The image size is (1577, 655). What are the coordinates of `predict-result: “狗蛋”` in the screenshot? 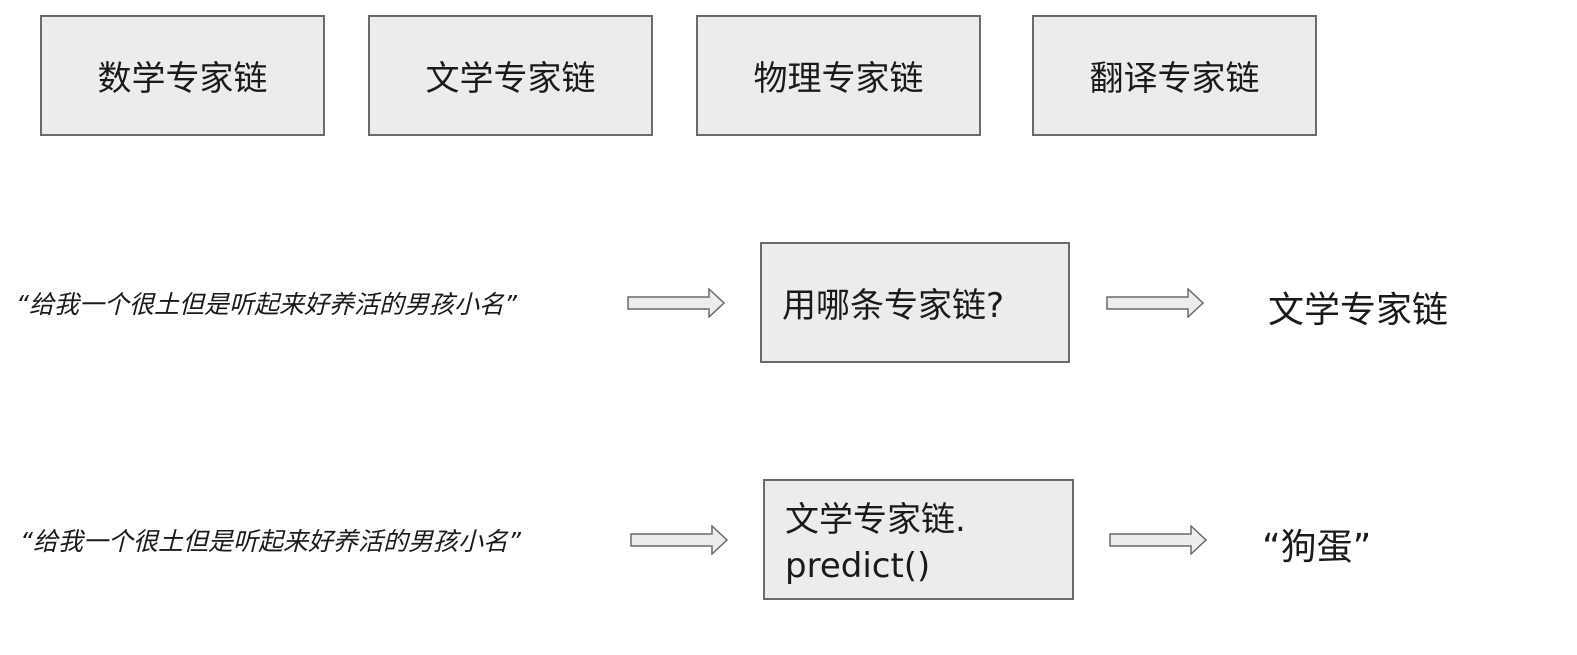 It's located at (1317, 547).